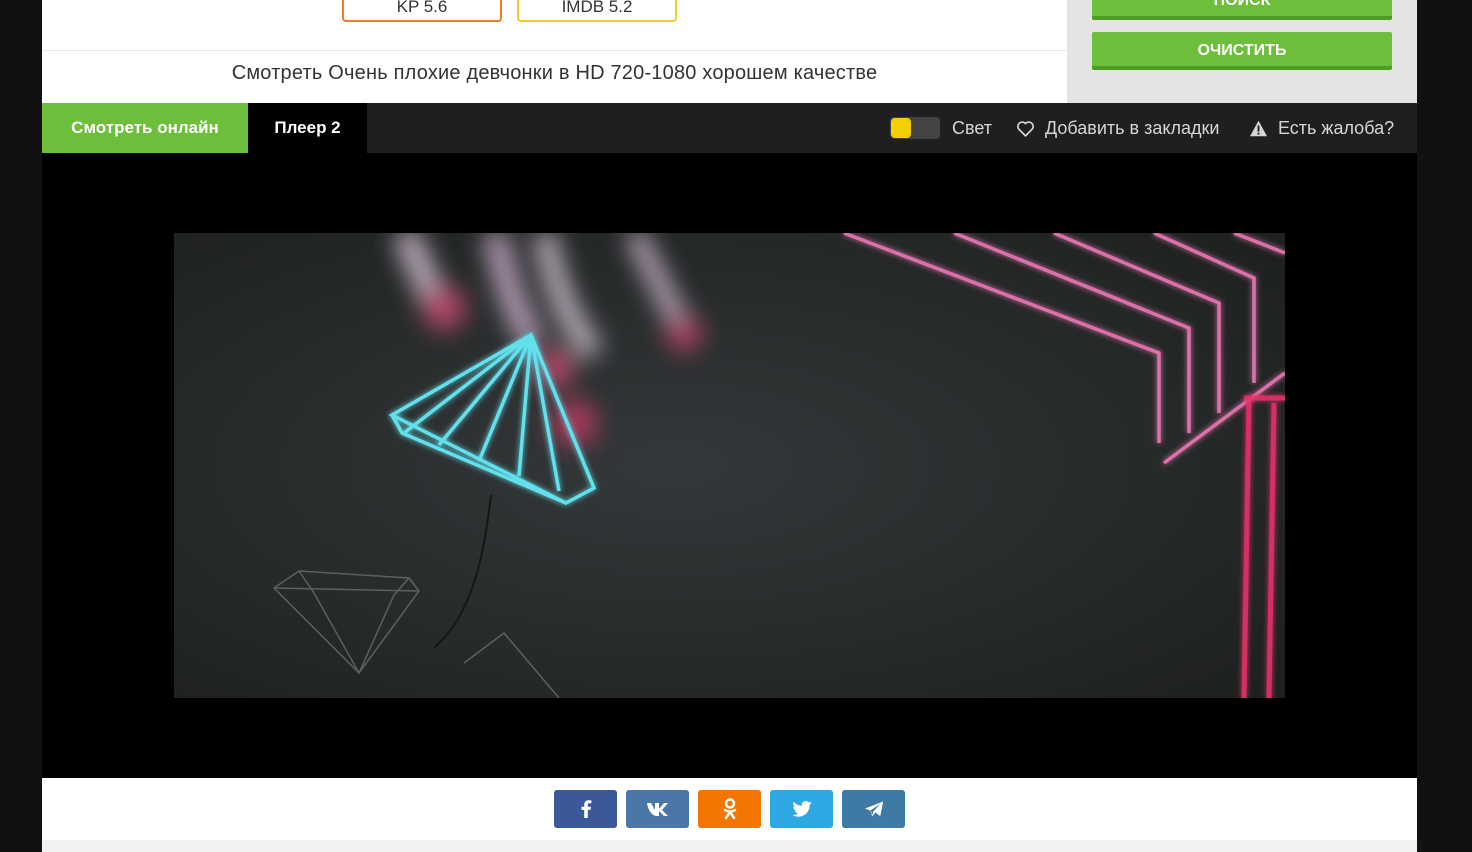 The height and width of the screenshot is (852, 1472). What do you see at coordinates (1132, 128) in the screenshot?
I see `bookmark-label: Добавить в закладки` at bounding box center [1132, 128].